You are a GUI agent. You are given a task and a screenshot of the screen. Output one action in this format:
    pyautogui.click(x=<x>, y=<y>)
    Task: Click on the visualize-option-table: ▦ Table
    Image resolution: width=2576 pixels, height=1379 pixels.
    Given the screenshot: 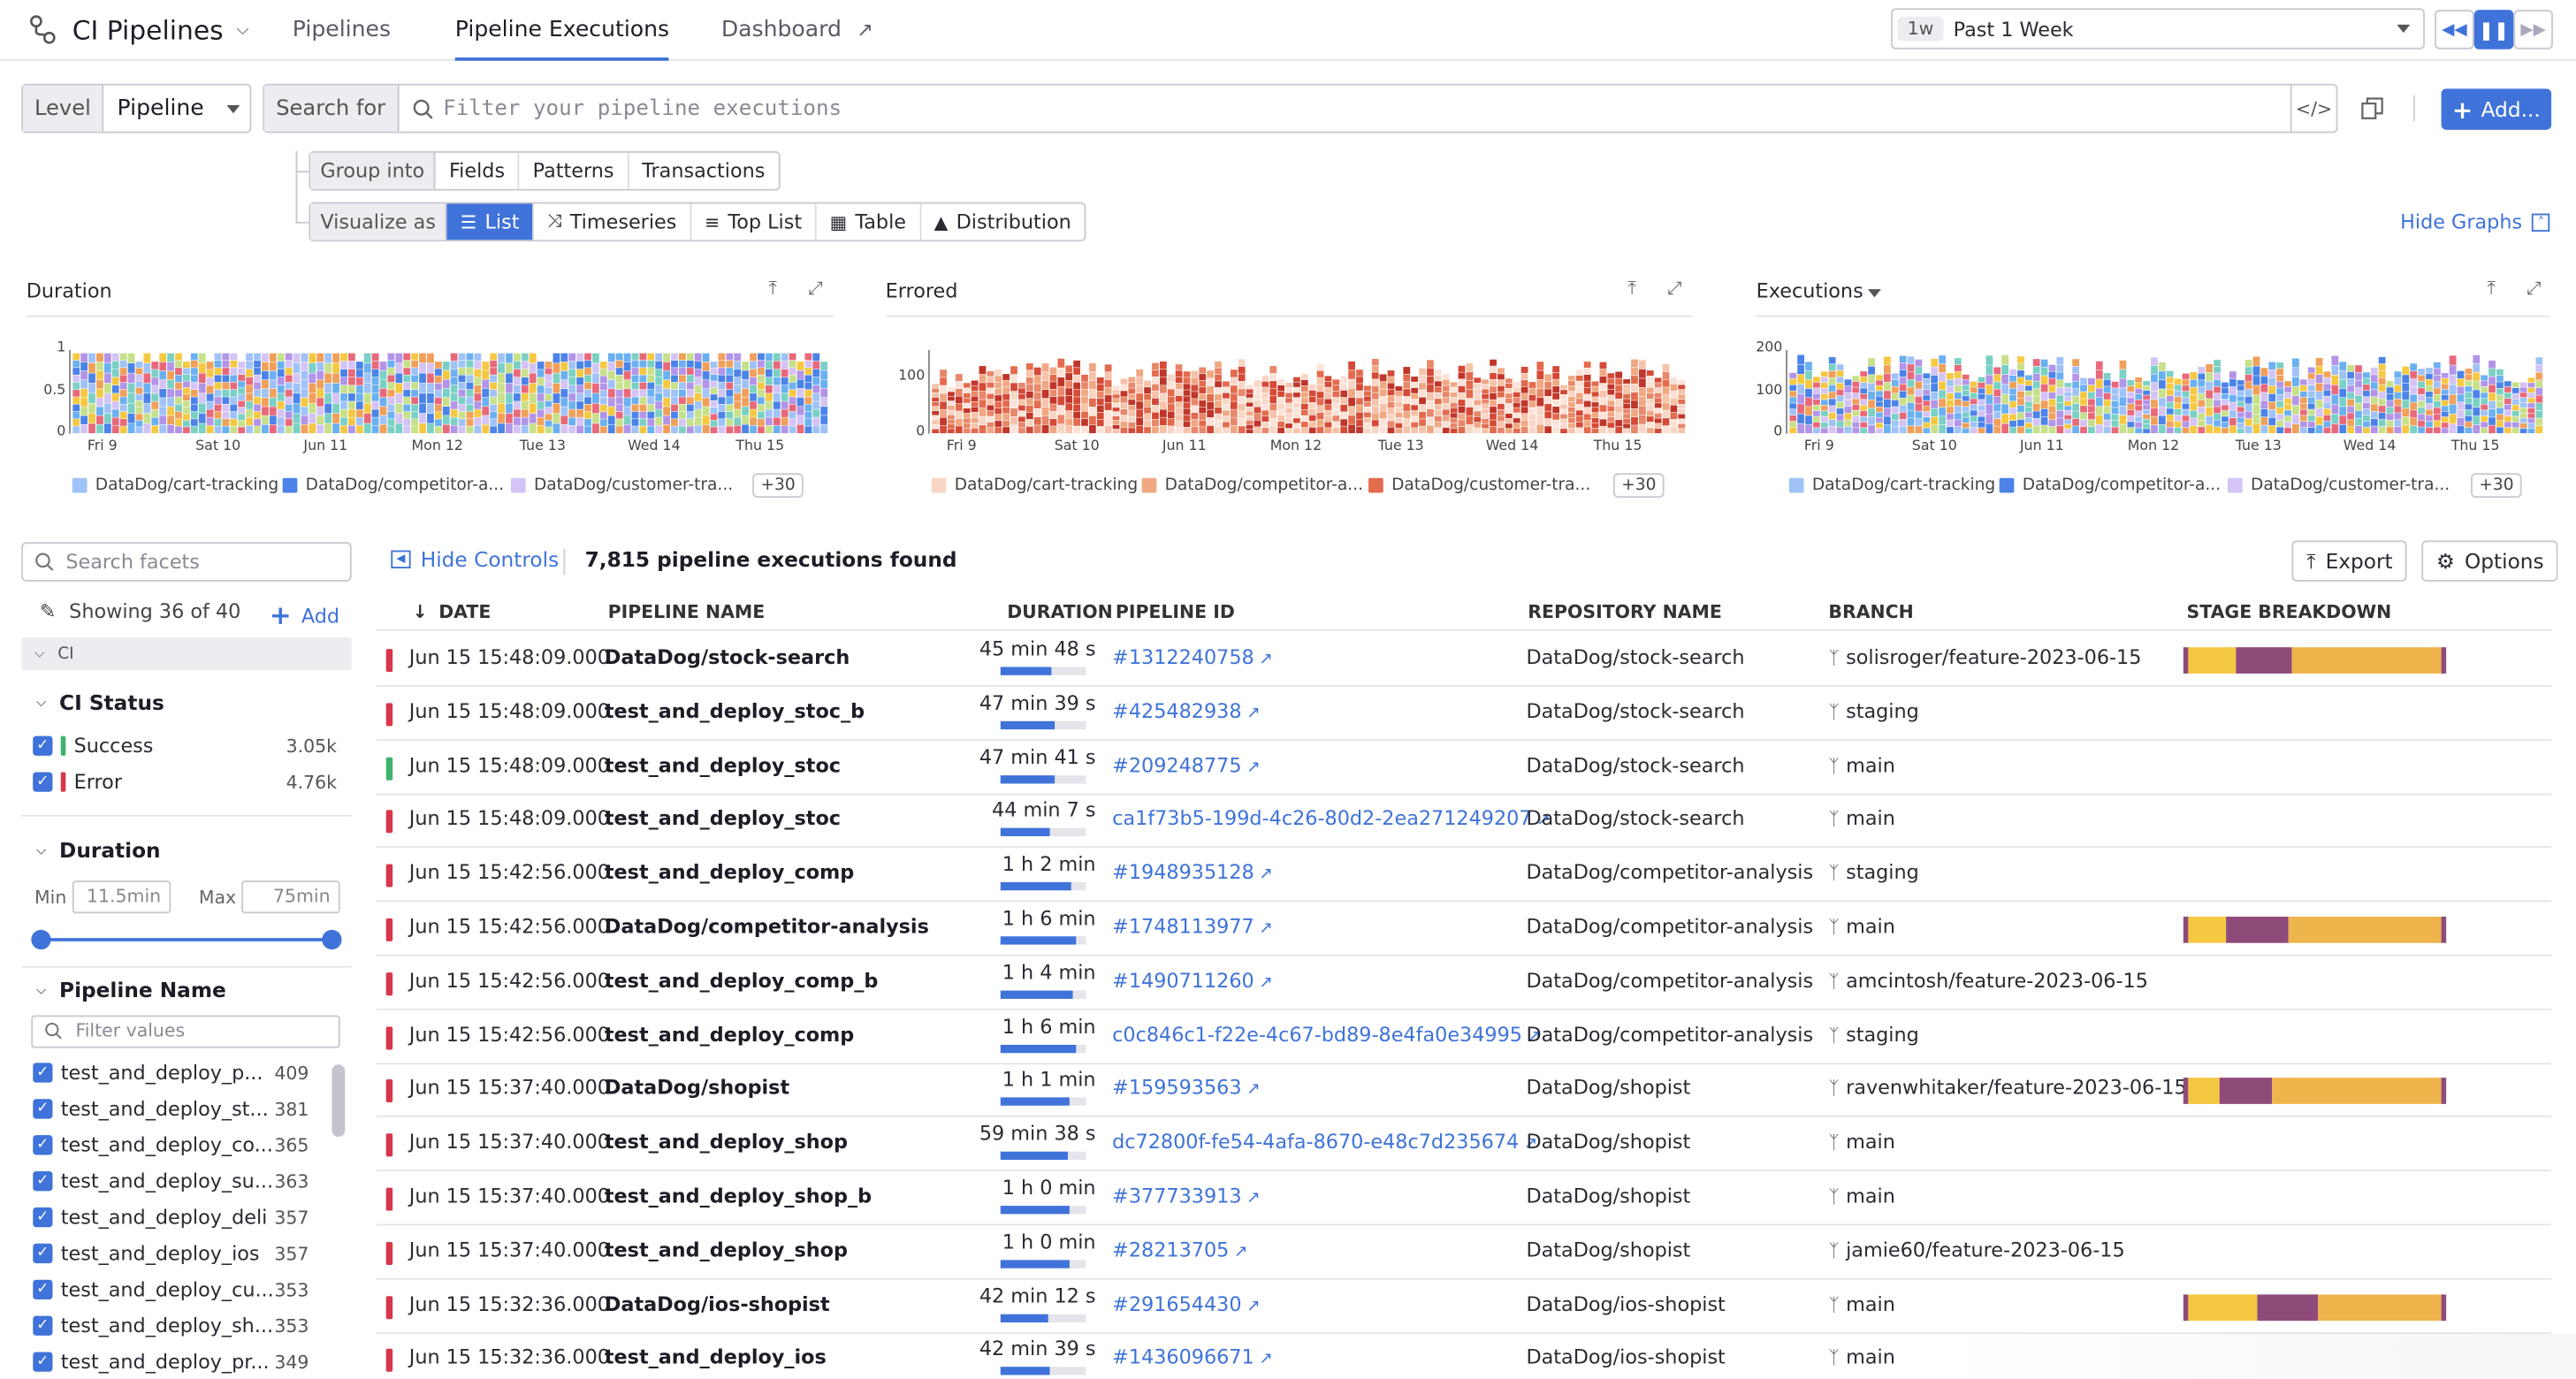 What is the action you would take?
    pyautogui.click(x=869, y=221)
    